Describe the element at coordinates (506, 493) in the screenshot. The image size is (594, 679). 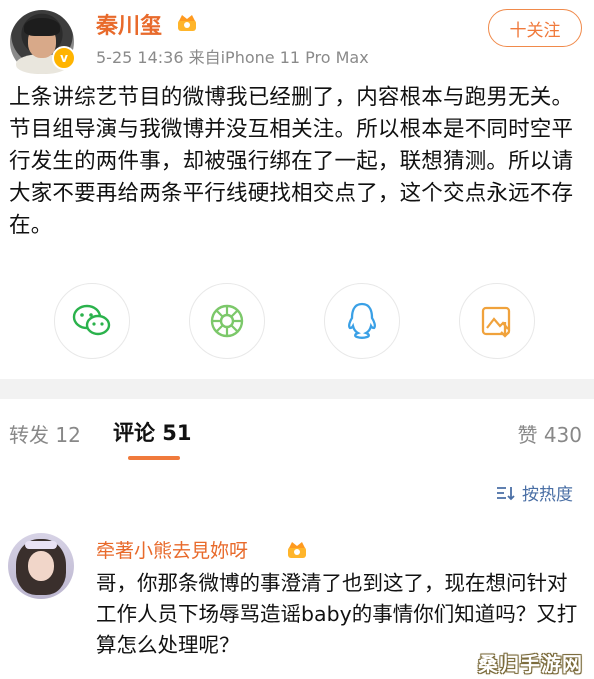
I see `sort-icon` at that location.